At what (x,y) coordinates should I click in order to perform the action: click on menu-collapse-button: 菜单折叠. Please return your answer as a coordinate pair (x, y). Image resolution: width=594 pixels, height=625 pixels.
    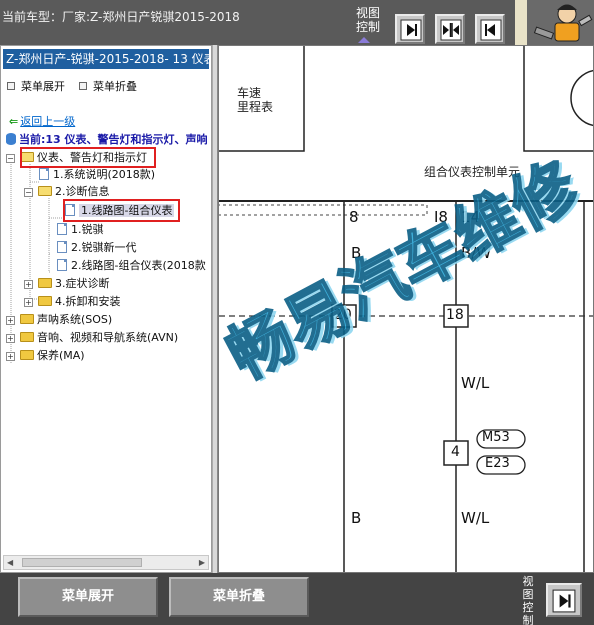
    Looking at the image, I should click on (239, 597).